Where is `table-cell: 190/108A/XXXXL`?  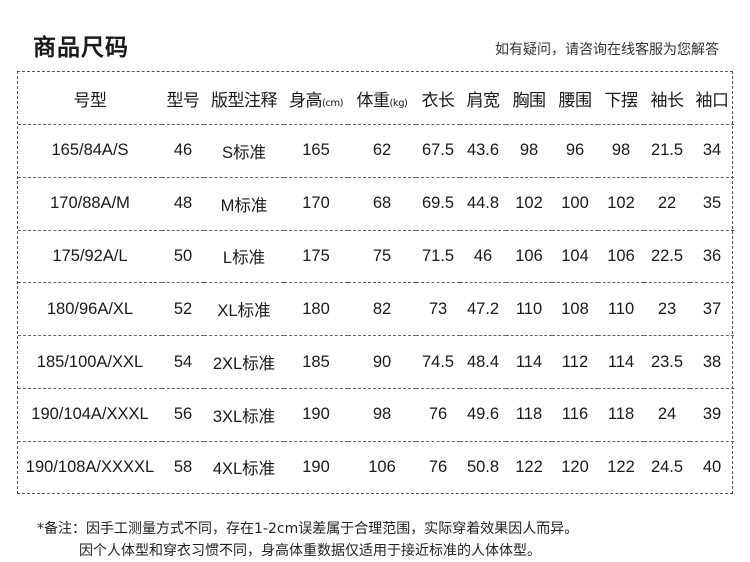 table-cell: 190/108A/XXXXL is located at coordinates (90, 466).